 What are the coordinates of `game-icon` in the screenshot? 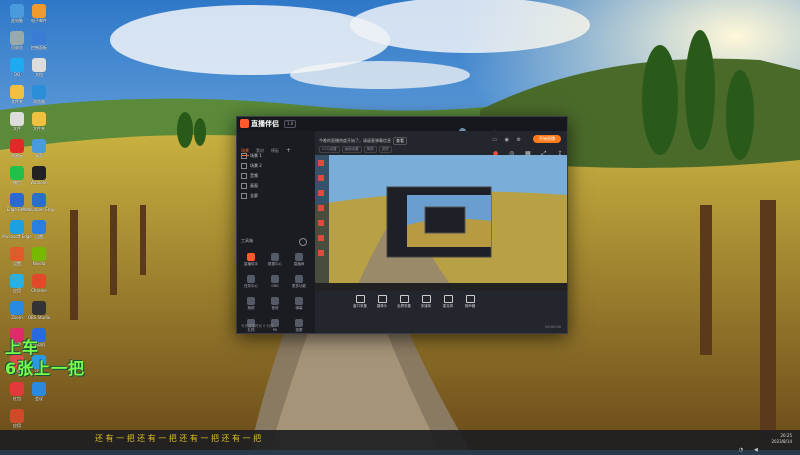 It's located at (39, 173).